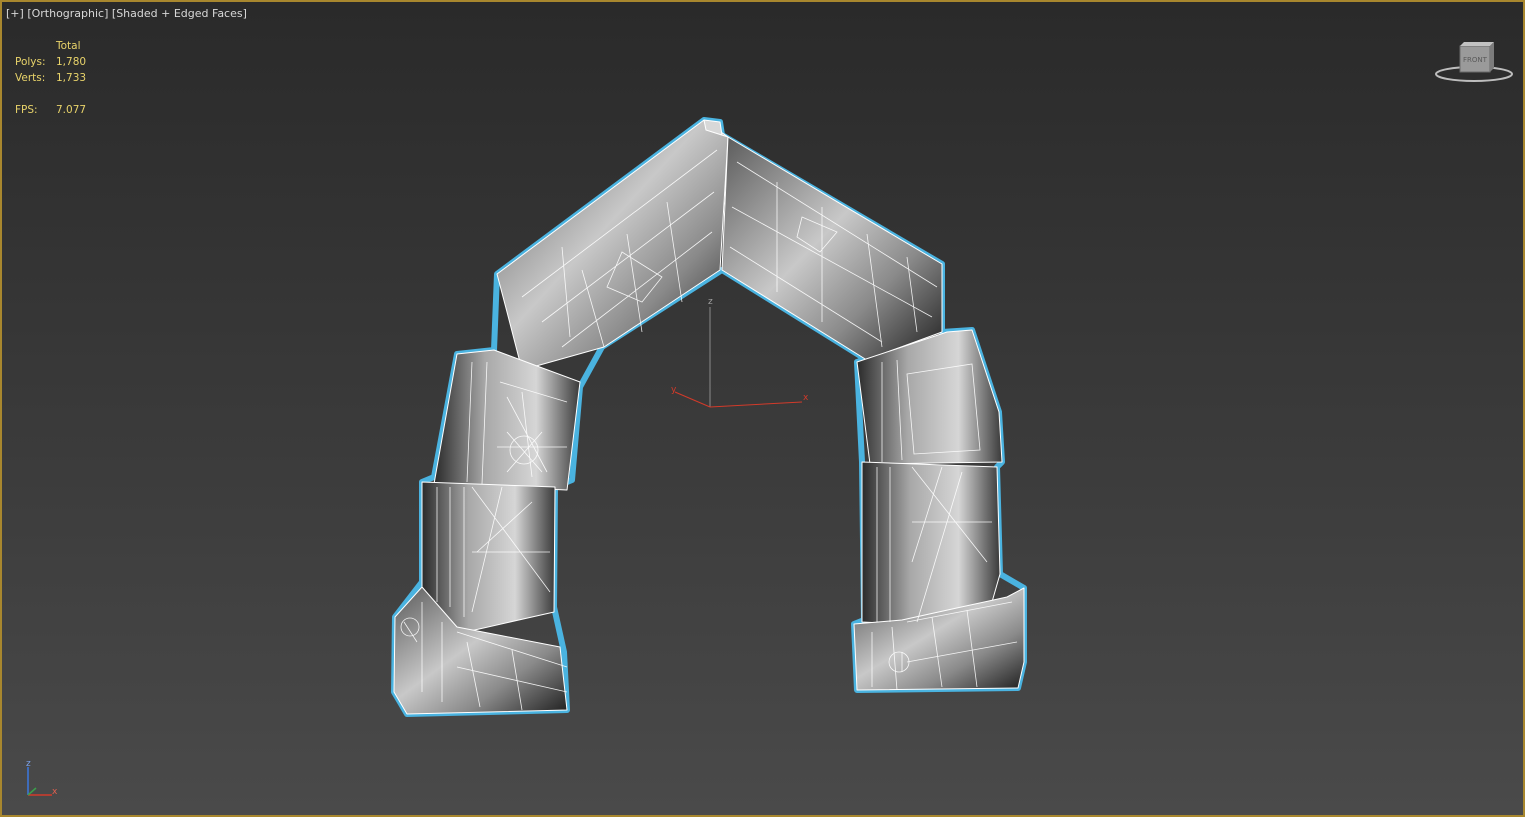 The width and height of the screenshot is (1525, 817). I want to click on arch-left-mid-block, so click(507, 420).